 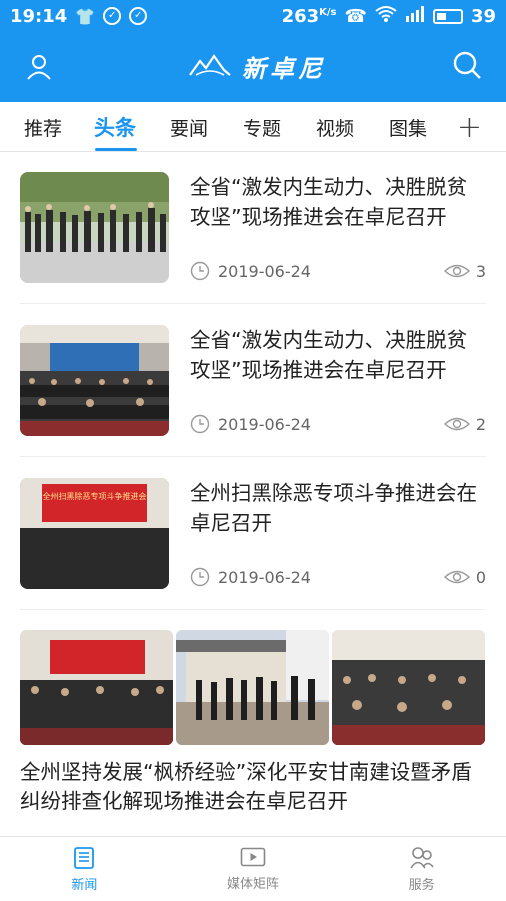 What do you see at coordinates (386, 16) in the screenshot?
I see `wifi-icon` at bounding box center [386, 16].